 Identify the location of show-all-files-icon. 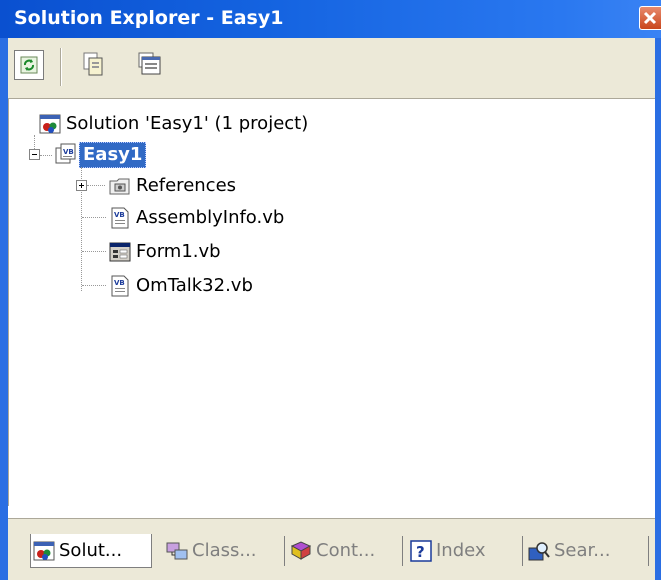
(93, 64).